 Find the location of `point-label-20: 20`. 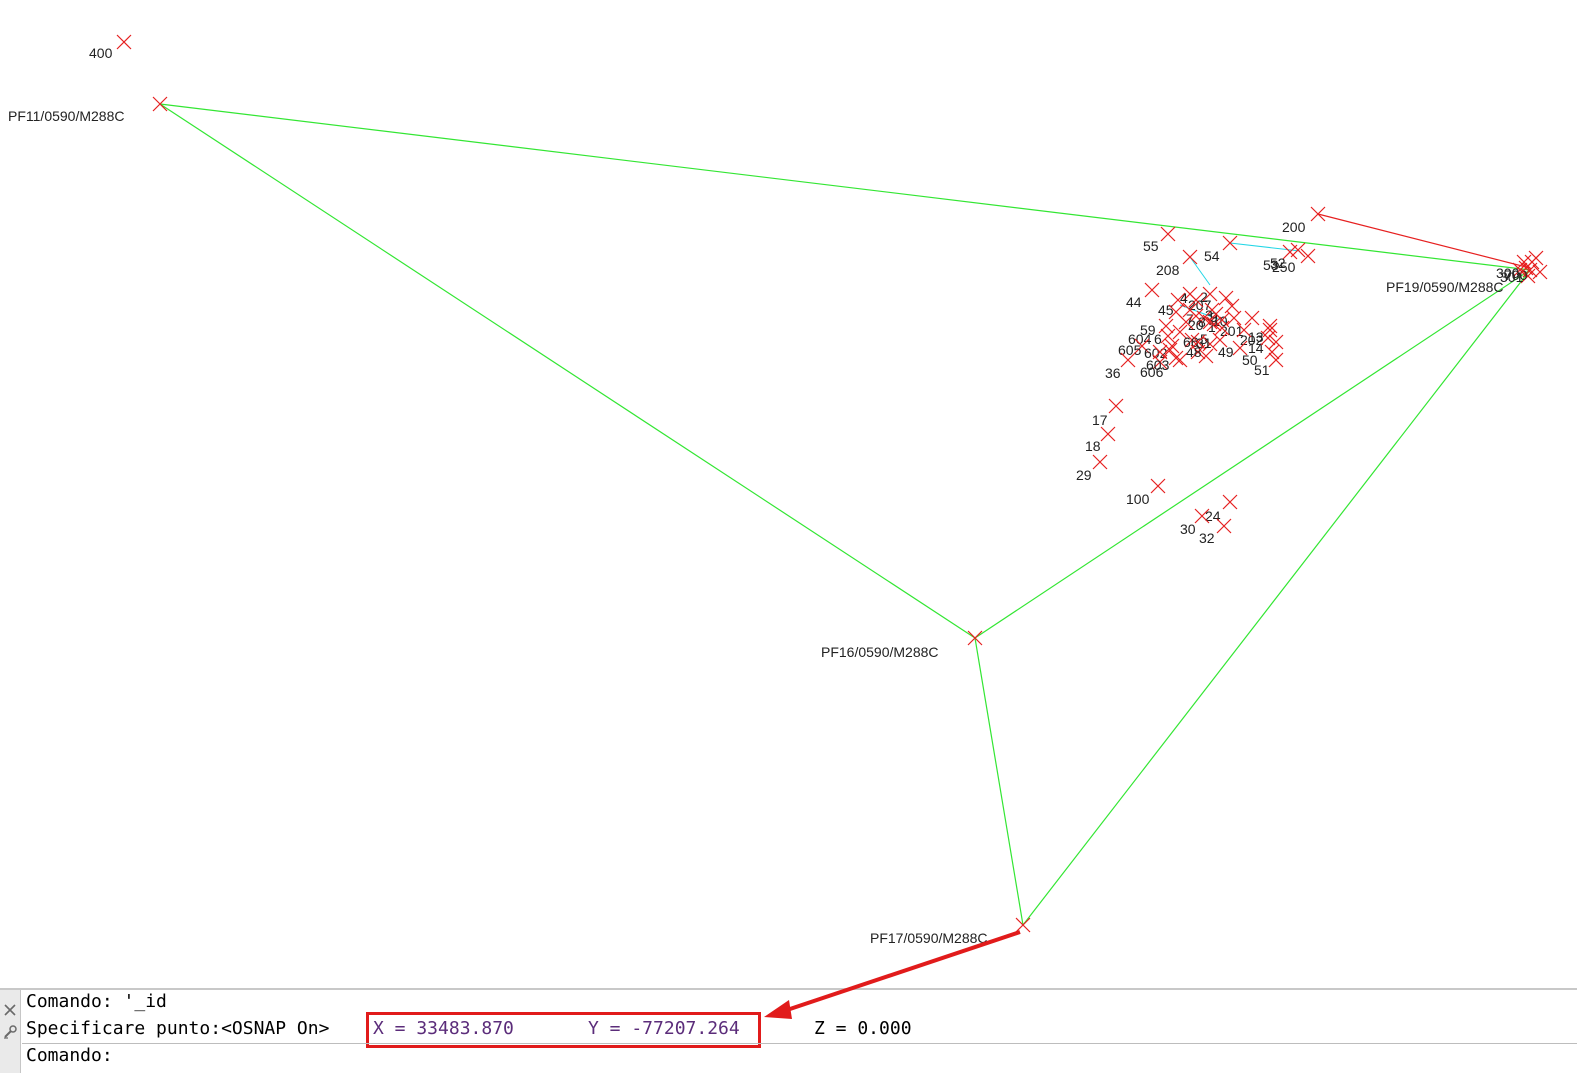

point-label-20: 20 is located at coordinates (1196, 325).